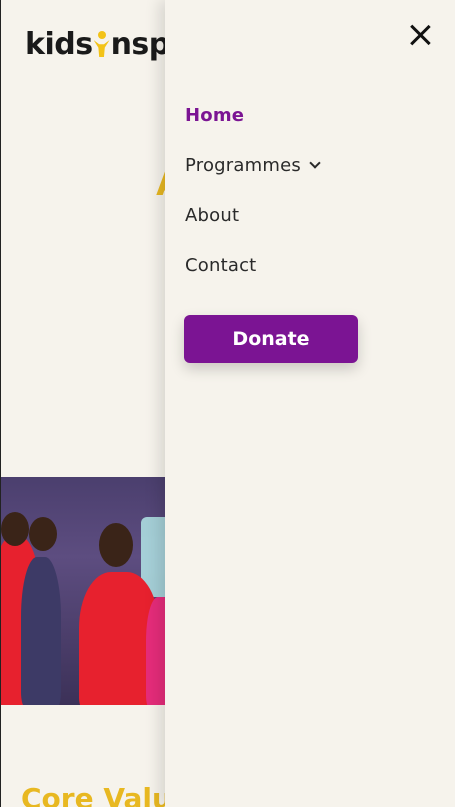 This screenshot has height=807, width=455. I want to click on nav-item-programmes: Programmes, so click(253, 165).